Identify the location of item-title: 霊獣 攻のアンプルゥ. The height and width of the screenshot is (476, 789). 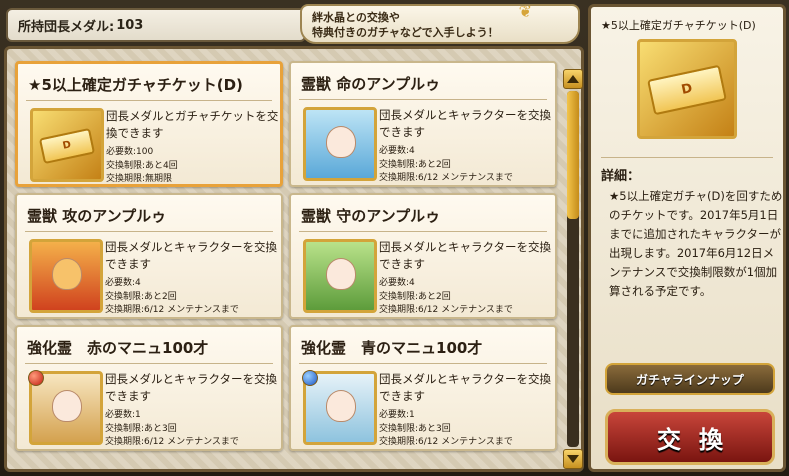
(97, 216).